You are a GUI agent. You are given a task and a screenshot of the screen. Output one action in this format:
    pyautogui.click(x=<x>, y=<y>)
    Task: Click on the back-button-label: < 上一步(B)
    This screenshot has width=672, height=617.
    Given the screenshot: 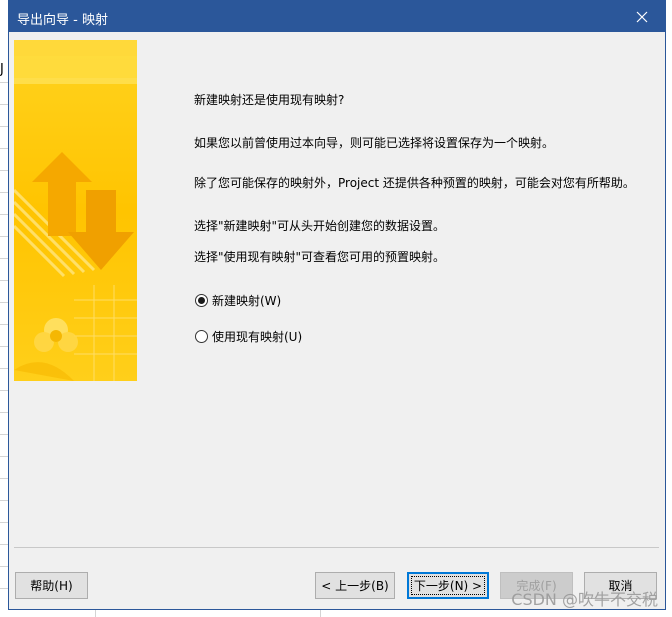 What is the action you would take?
    pyautogui.click(x=355, y=586)
    